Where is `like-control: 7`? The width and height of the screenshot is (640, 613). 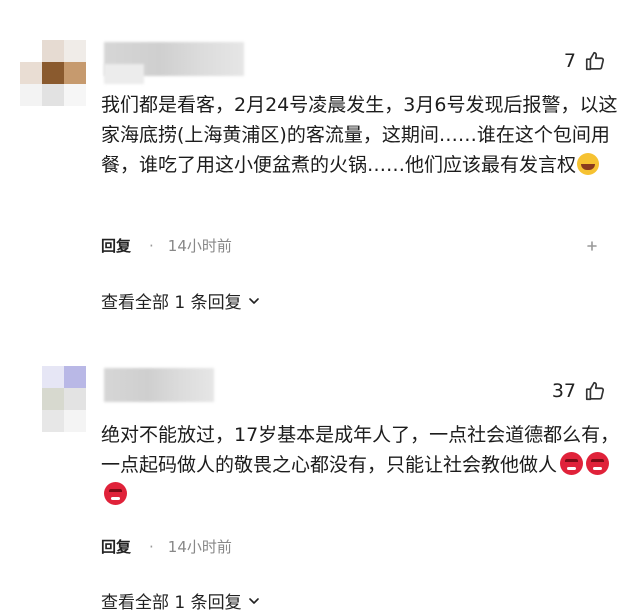
like-control: 7 is located at coordinates (585, 61).